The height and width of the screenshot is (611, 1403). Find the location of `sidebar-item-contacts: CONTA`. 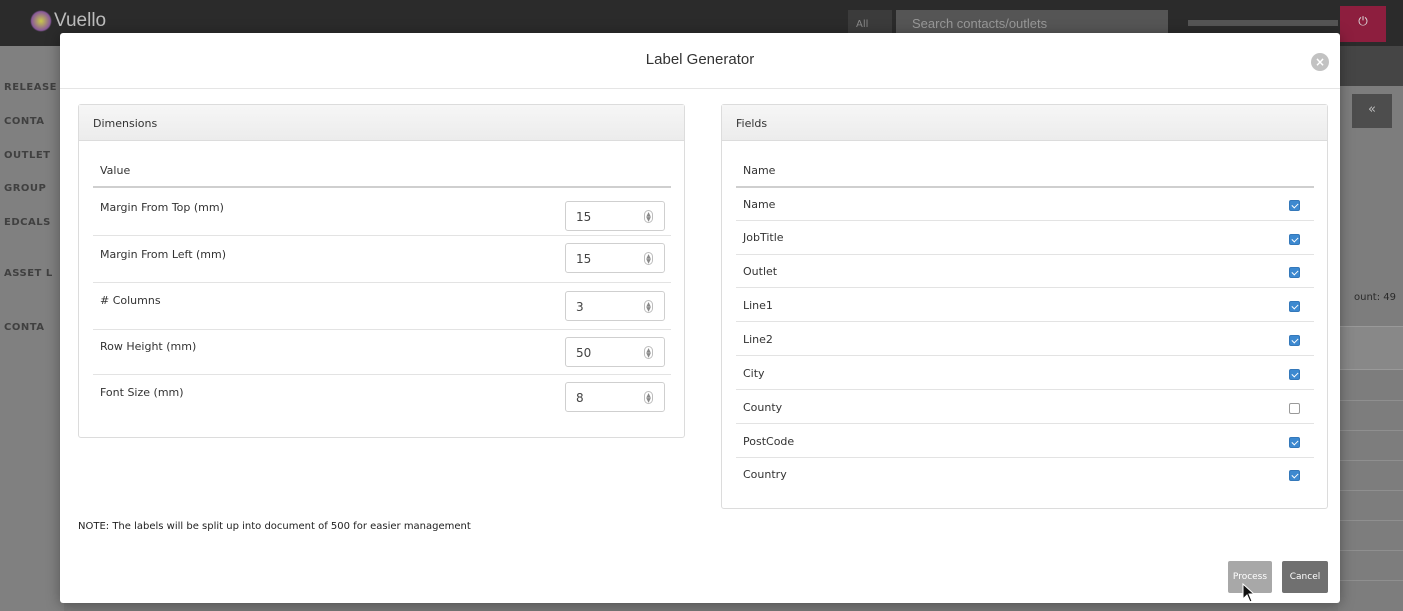

sidebar-item-contacts: CONTA is located at coordinates (24, 121).